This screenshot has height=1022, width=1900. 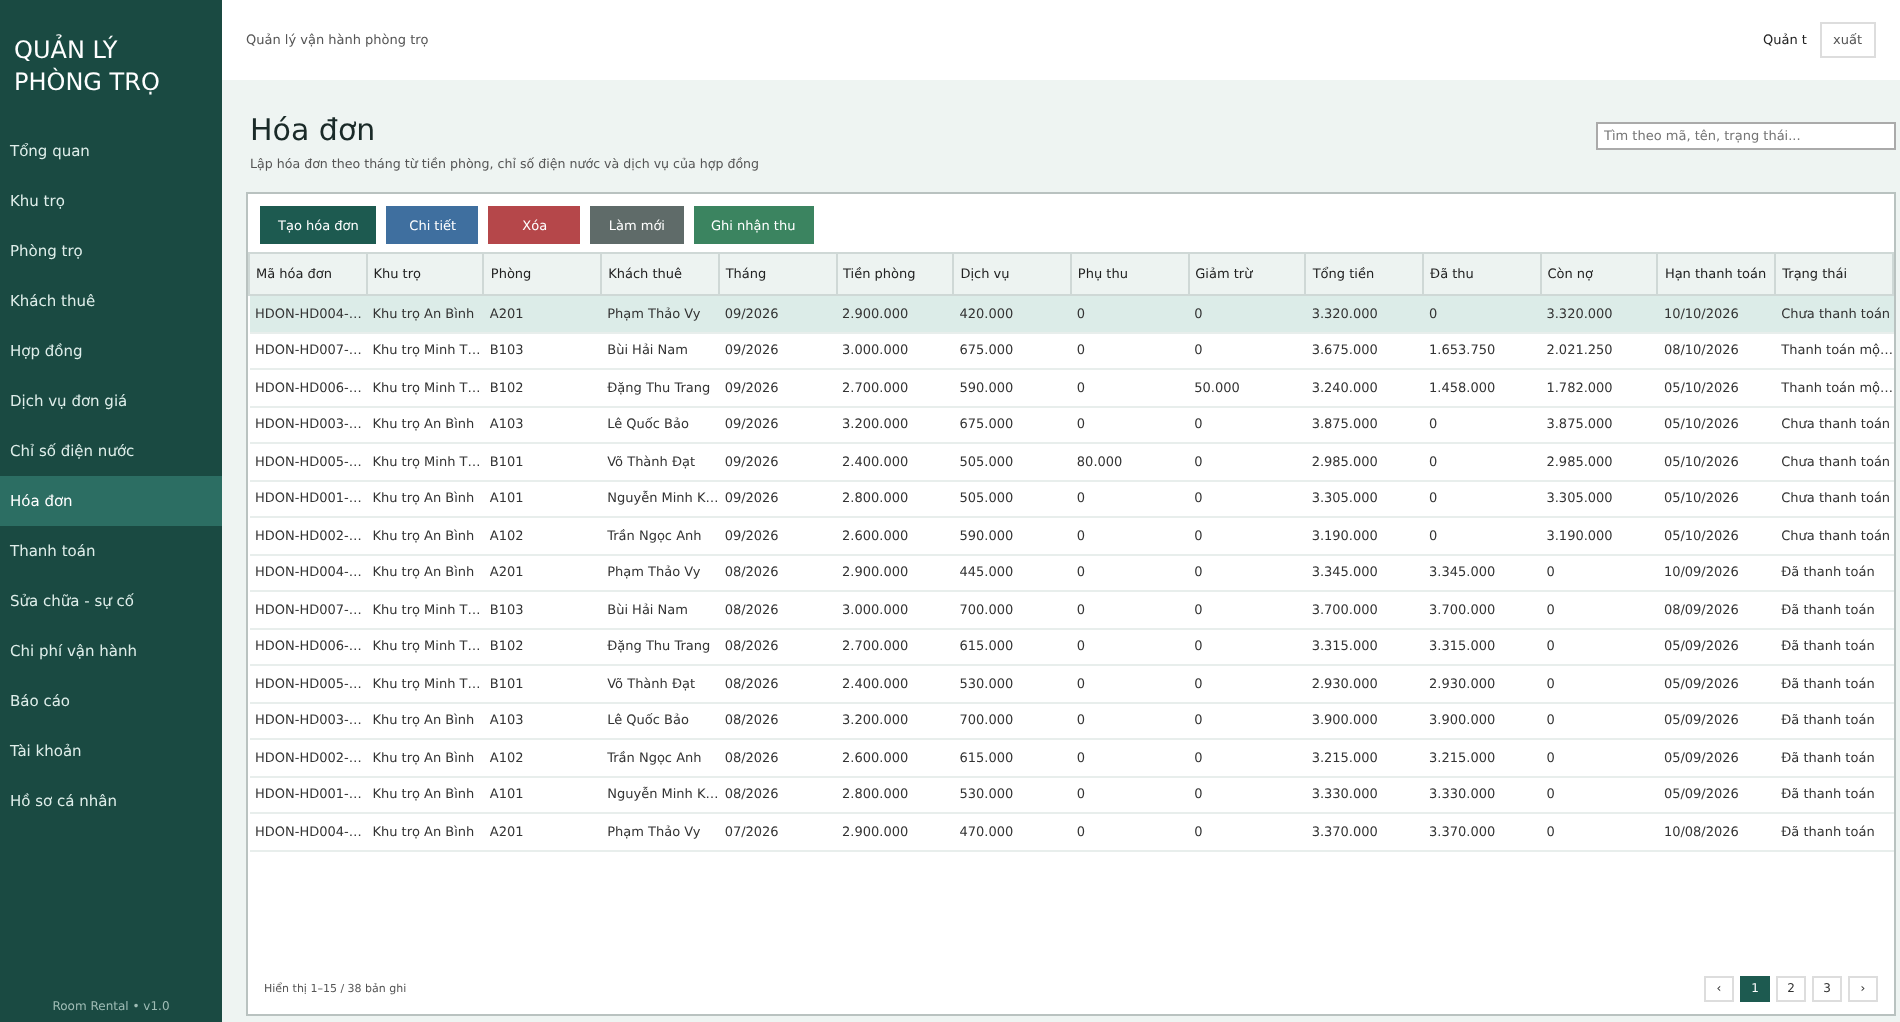 What do you see at coordinates (314, 130) in the screenshot?
I see `page-title: Hóa đơn` at bounding box center [314, 130].